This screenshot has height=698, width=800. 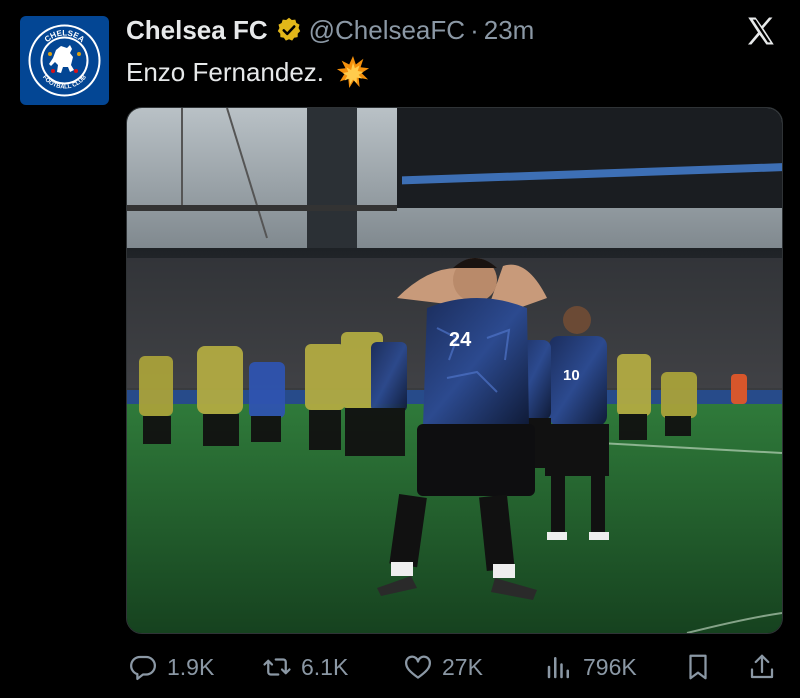 I want to click on retweet-button: 6.1K, so click(x=305, y=667).